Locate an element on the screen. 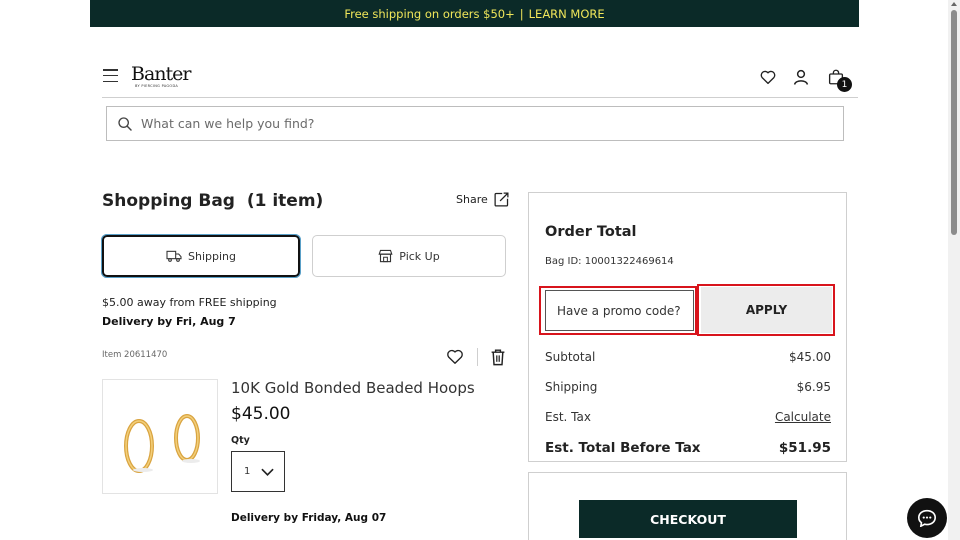 This screenshot has width=960, height=540. total-row: Est. Total Before Tax $51.95 is located at coordinates (688, 448).